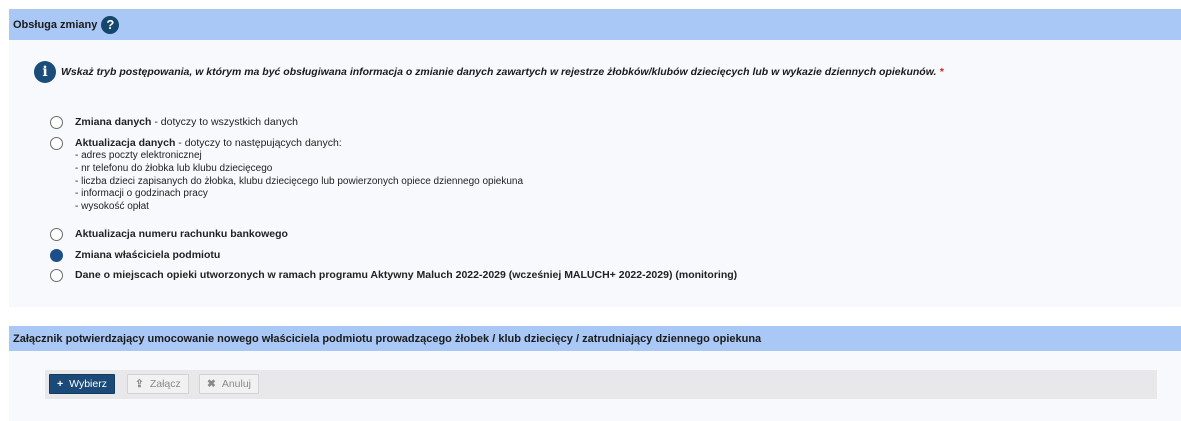 Image resolution: width=1181 pixels, height=421 pixels. What do you see at coordinates (56, 275) in the screenshot?
I see `radio-aktywny-maluch` at bounding box center [56, 275].